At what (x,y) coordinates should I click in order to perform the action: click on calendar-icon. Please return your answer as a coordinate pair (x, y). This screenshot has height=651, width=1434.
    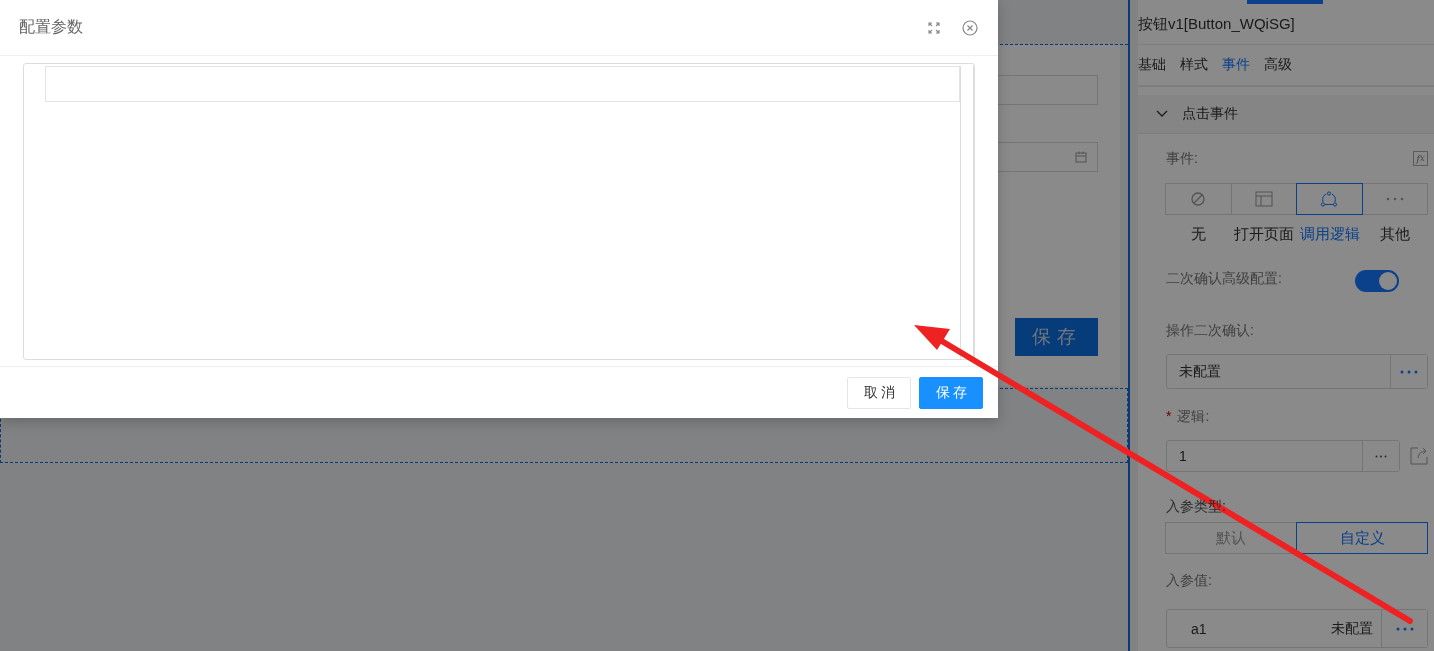
    Looking at the image, I should click on (1081, 157).